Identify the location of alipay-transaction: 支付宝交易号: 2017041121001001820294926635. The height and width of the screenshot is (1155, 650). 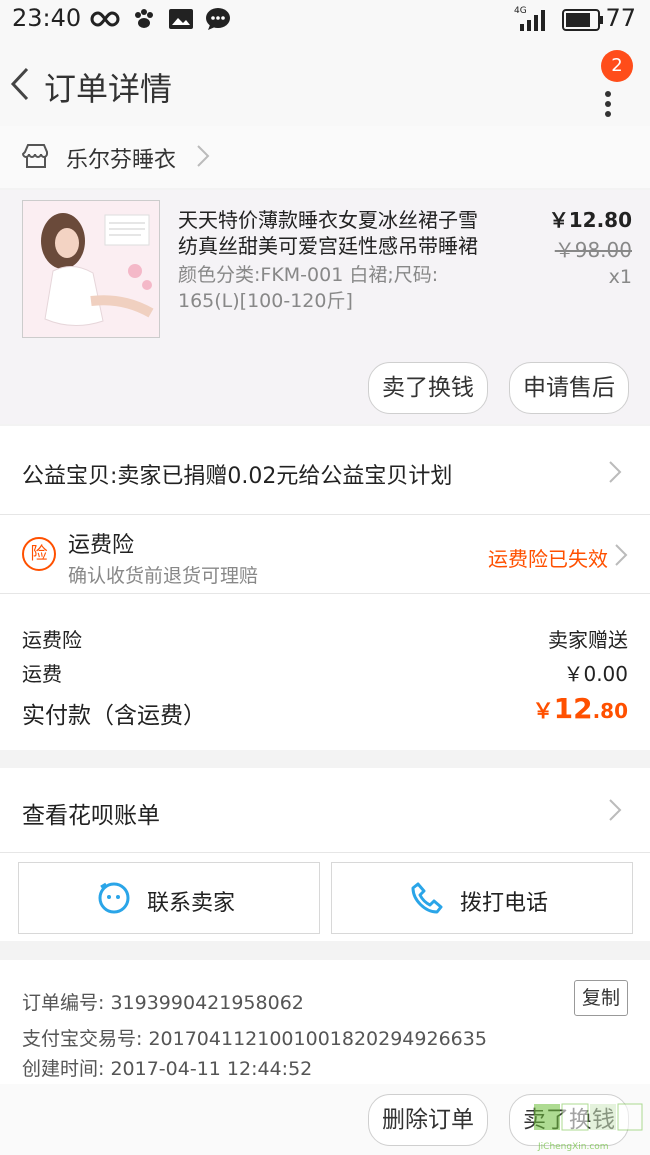
(254, 1037).